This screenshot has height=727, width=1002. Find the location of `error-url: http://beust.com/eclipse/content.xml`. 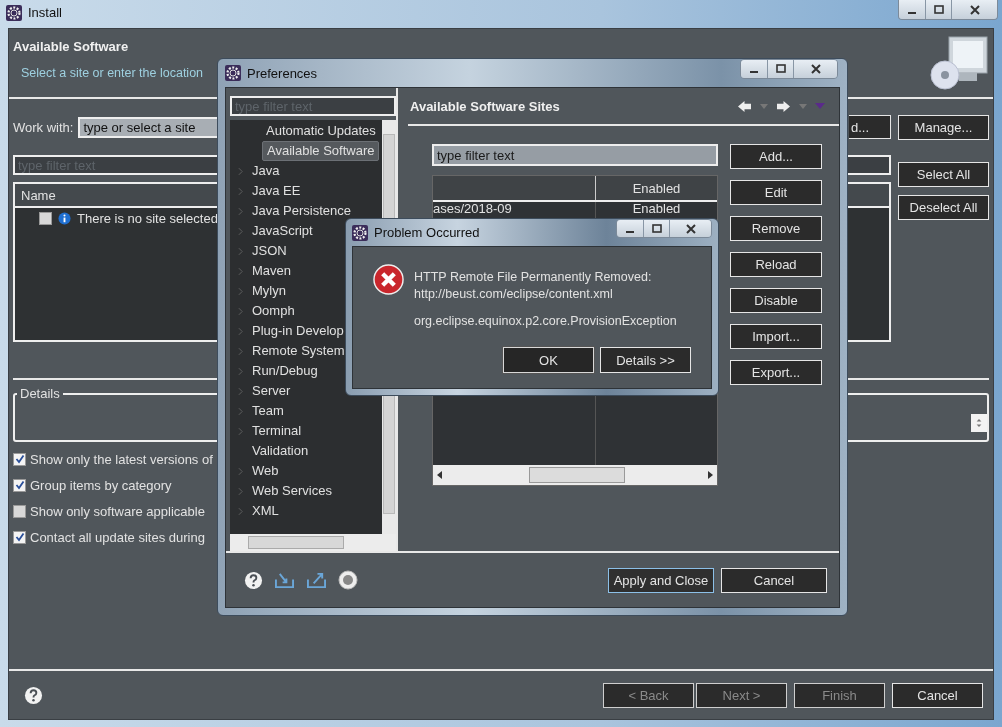

error-url: http://beust.com/eclipse/content.xml is located at coordinates (514, 294).